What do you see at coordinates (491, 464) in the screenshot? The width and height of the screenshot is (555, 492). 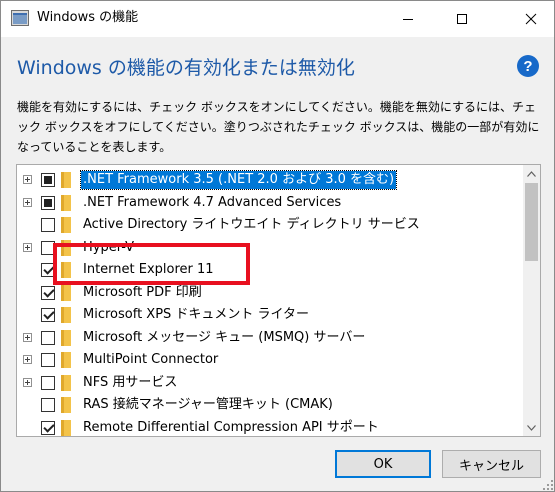 I see `cancel-button: キャンセル` at bounding box center [491, 464].